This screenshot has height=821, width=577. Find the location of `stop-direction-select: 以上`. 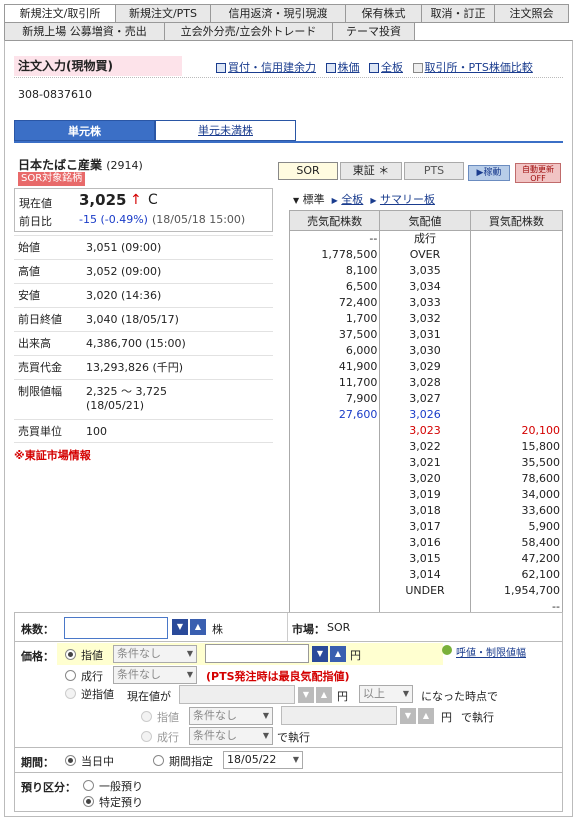

stop-direction-select: 以上 is located at coordinates (386, 694).